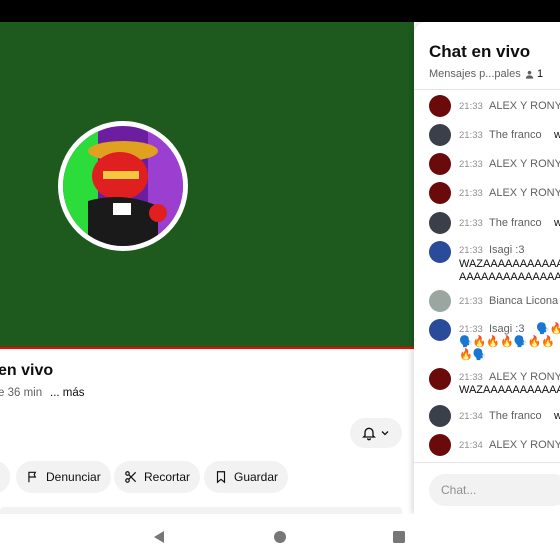 The height and width of the screenshot is (560, 560). I want to click on bookmark-icon, so click(221, 477).